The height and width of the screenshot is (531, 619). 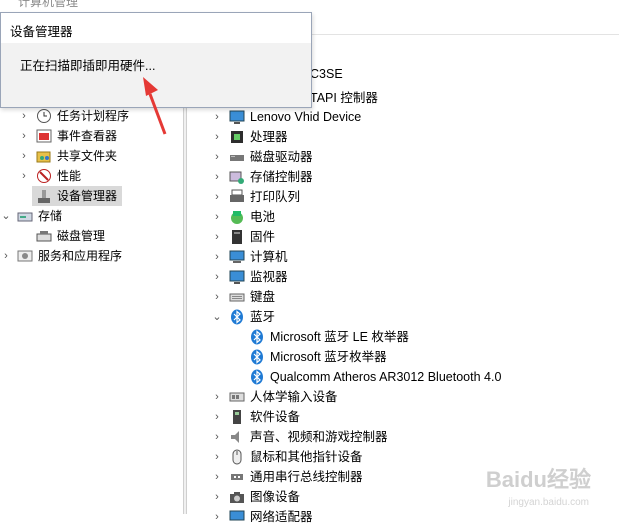 What do you see at coordinates (263, 217) in the screenshot?
I see `device-label: 电池` at bounding box center [263, 217].